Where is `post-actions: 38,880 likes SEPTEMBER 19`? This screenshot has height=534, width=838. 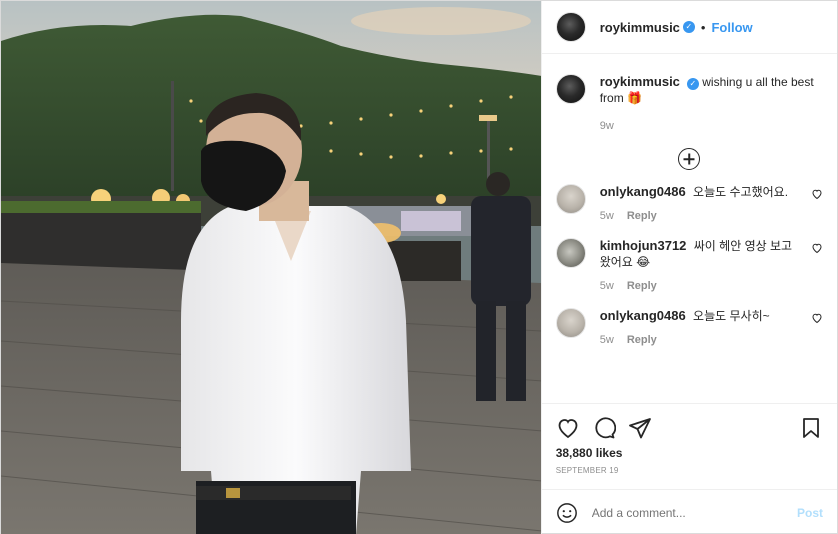 post-actions: 38,880 likes SEPTEMBER 19 is located at coordinates (689, 446).